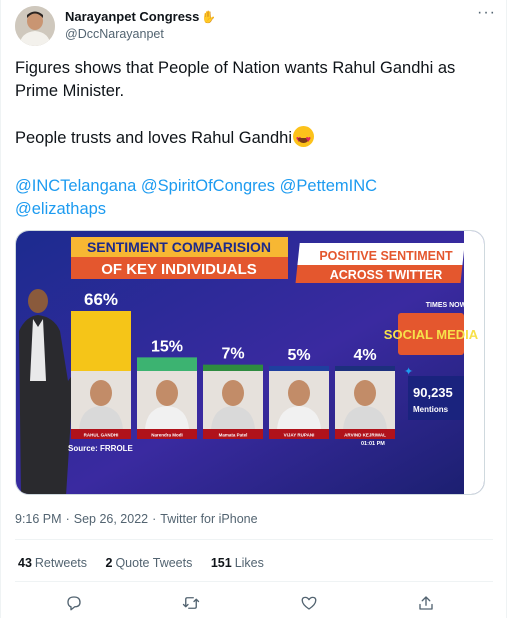 The height and width of the screenshot is (618, 507). What do you see at coordinates (132, 16) in the screenshot?
I see `author-display-name: Narayanpet Congress` at bounding box center [132, 16].